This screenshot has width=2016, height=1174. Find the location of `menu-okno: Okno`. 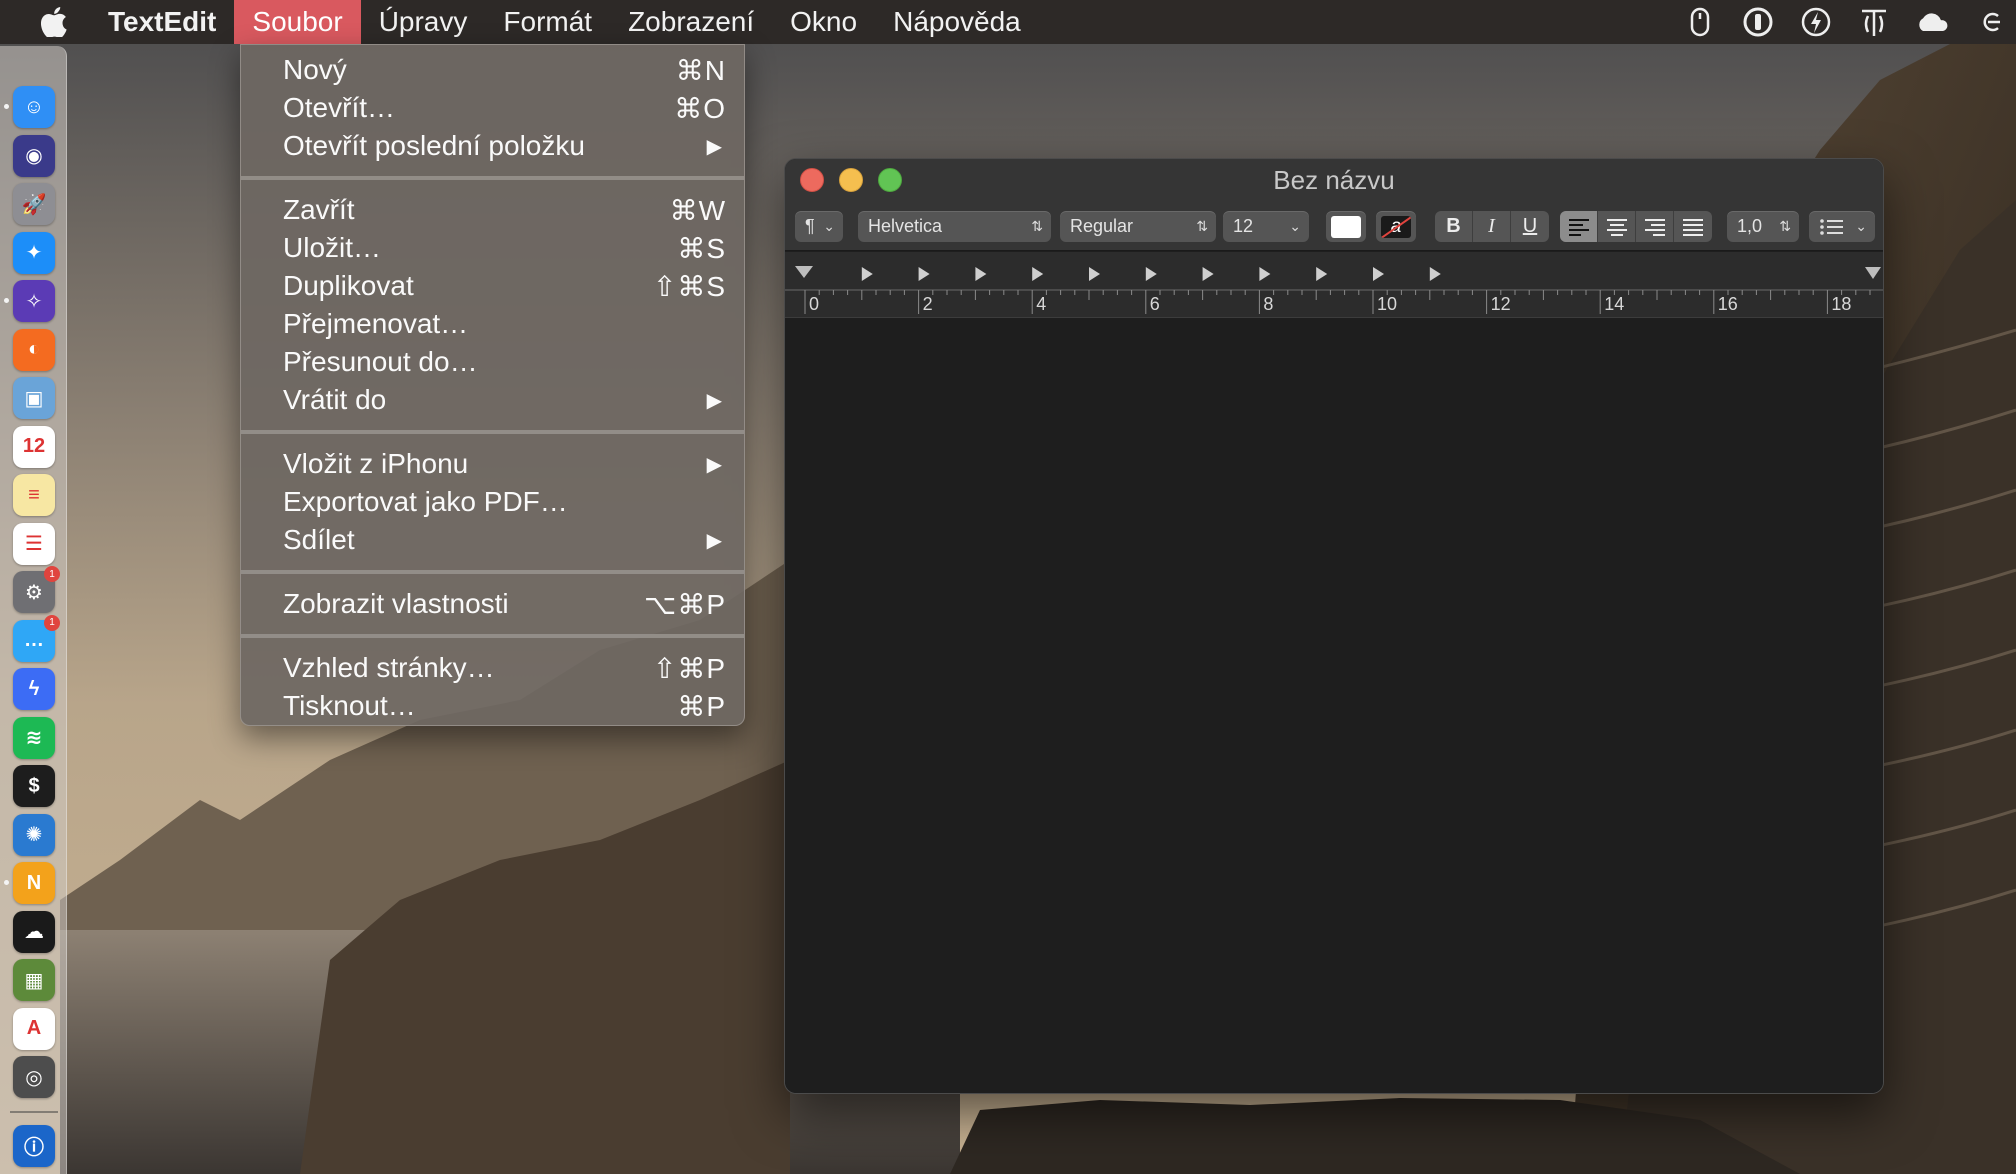

menu-okno: Okno is located at coordinates (823, 22).